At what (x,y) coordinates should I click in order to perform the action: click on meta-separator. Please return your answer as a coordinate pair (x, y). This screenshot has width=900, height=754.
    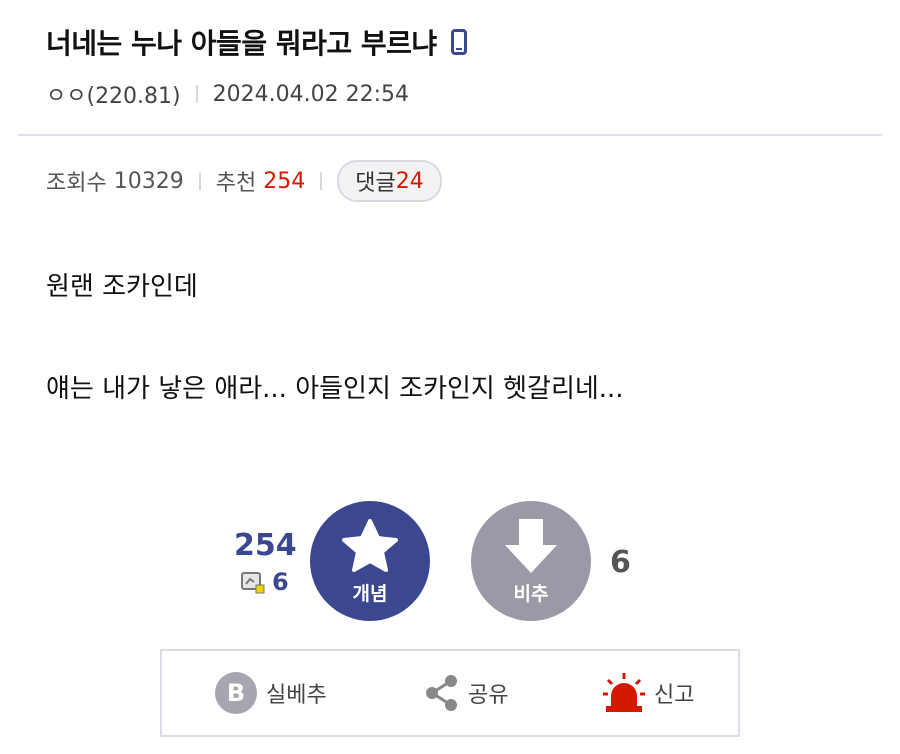
    Looking at the image, I should click on (196, 94).